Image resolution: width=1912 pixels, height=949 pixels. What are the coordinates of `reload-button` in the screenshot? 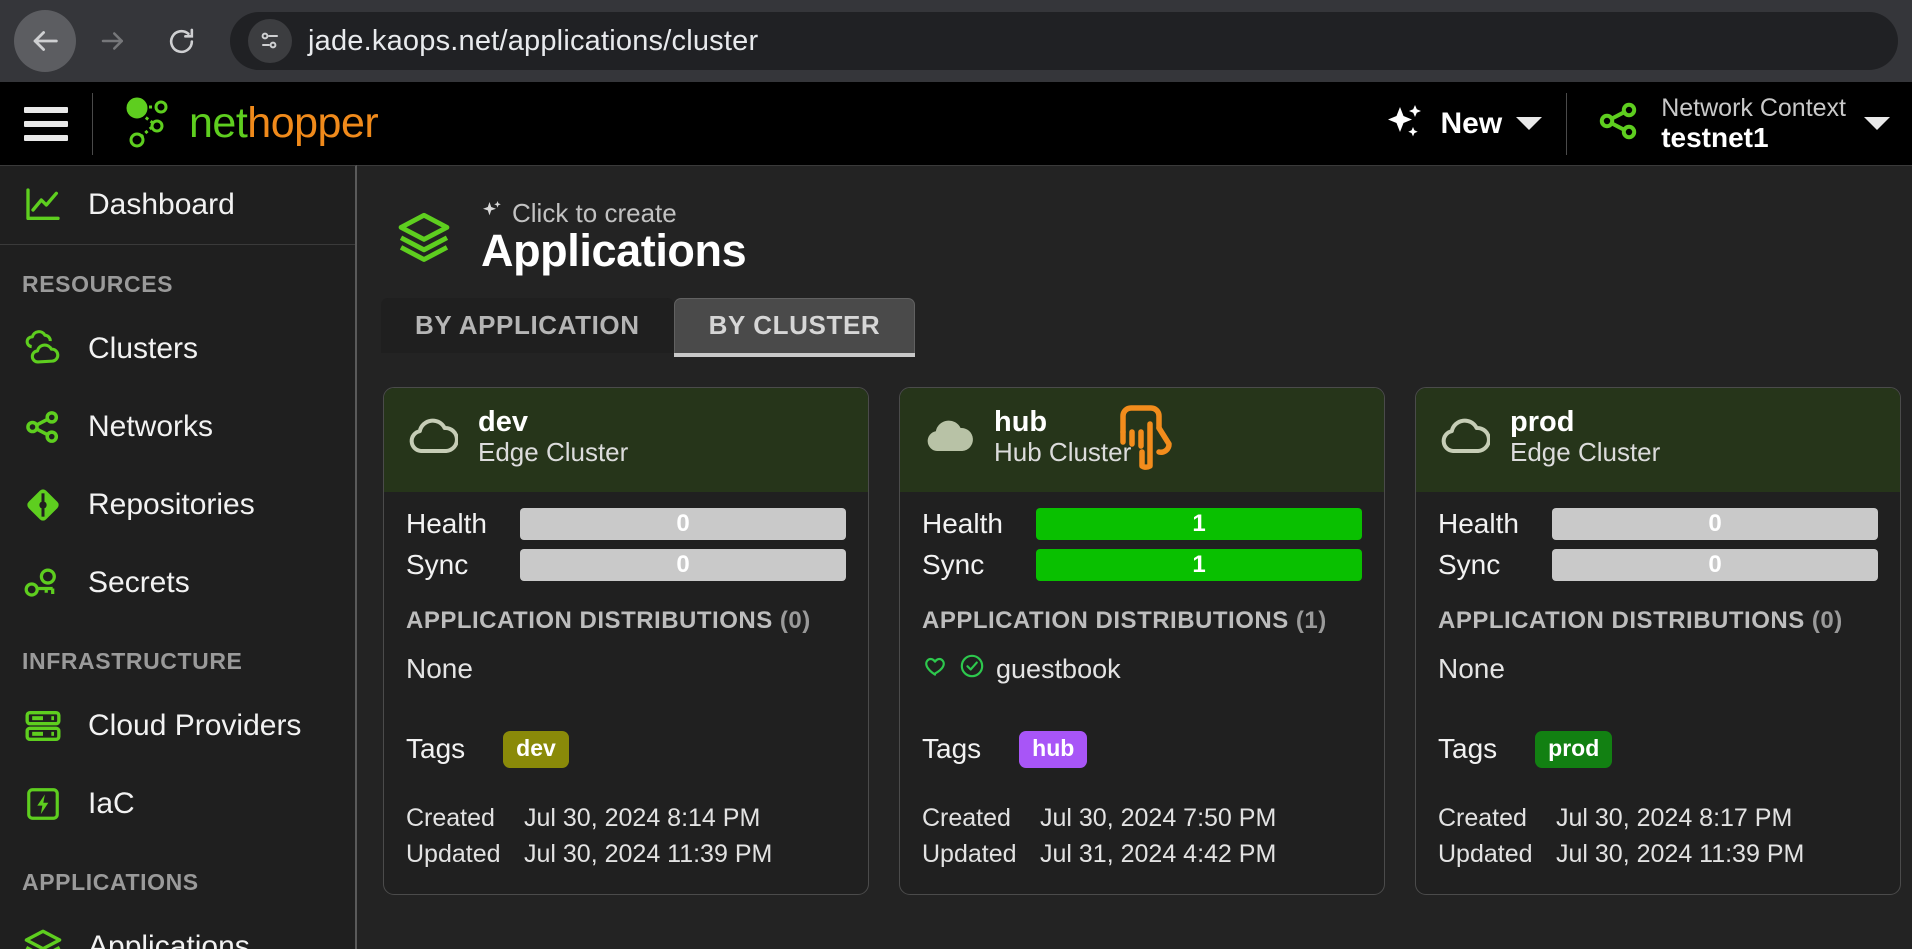 It's located at (181, 41).